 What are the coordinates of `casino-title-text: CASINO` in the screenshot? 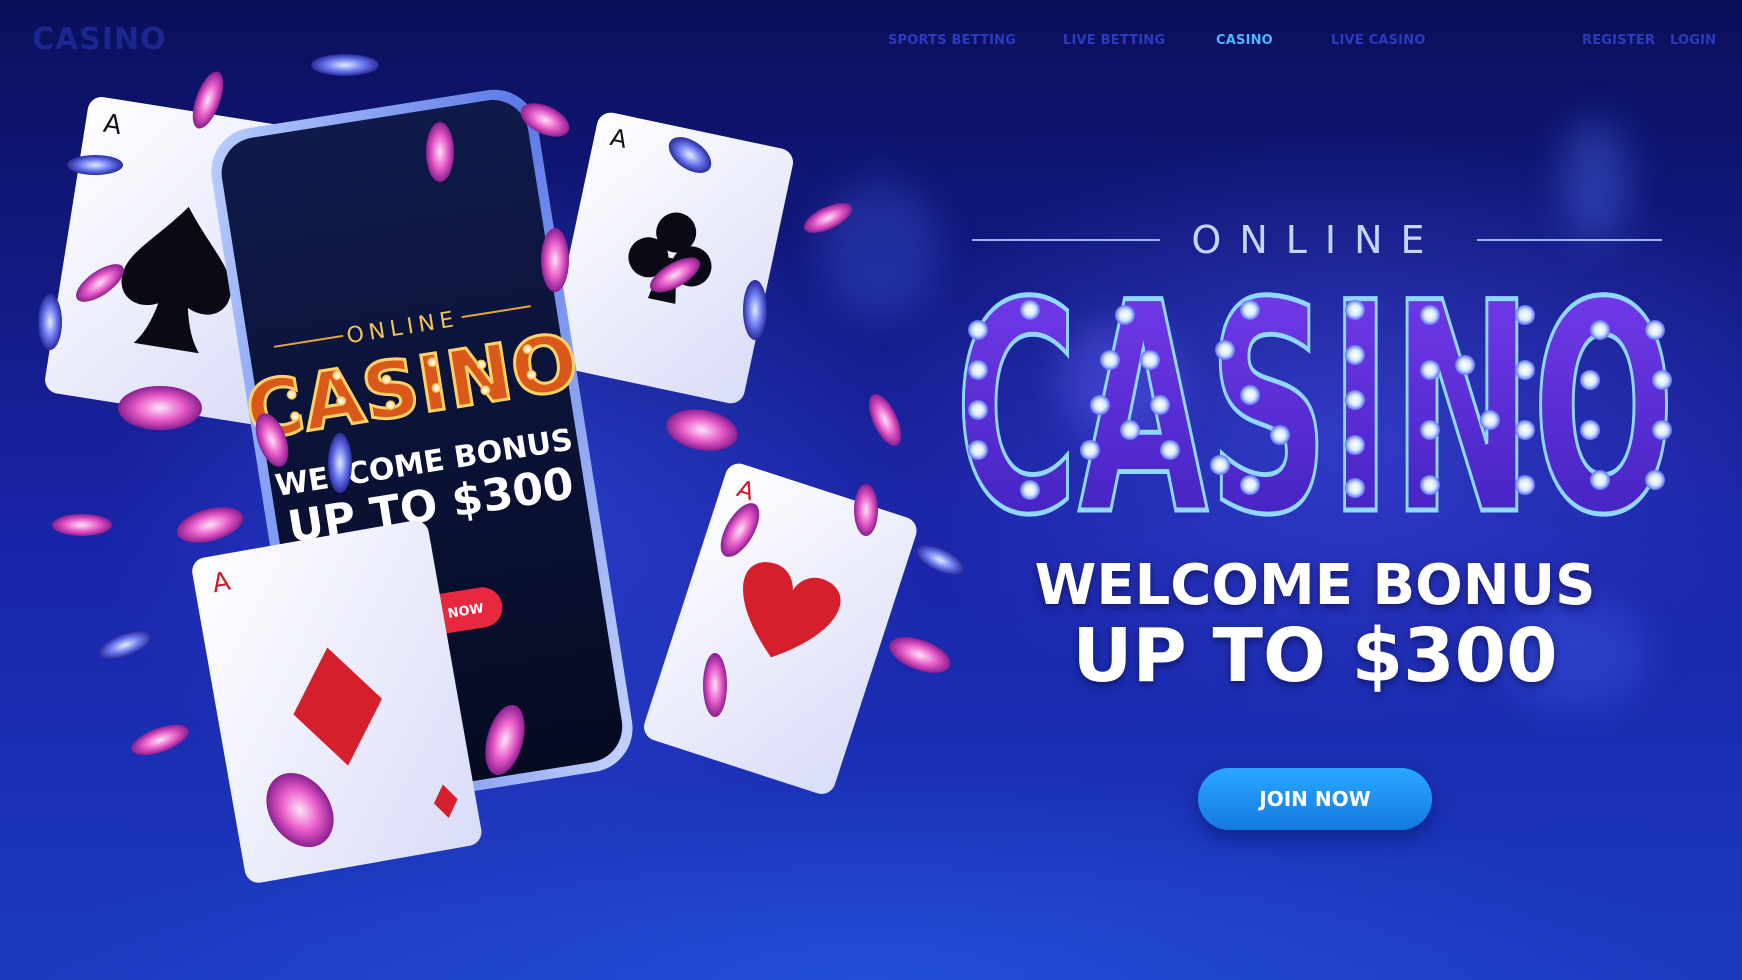 It's located at (1315, 400).